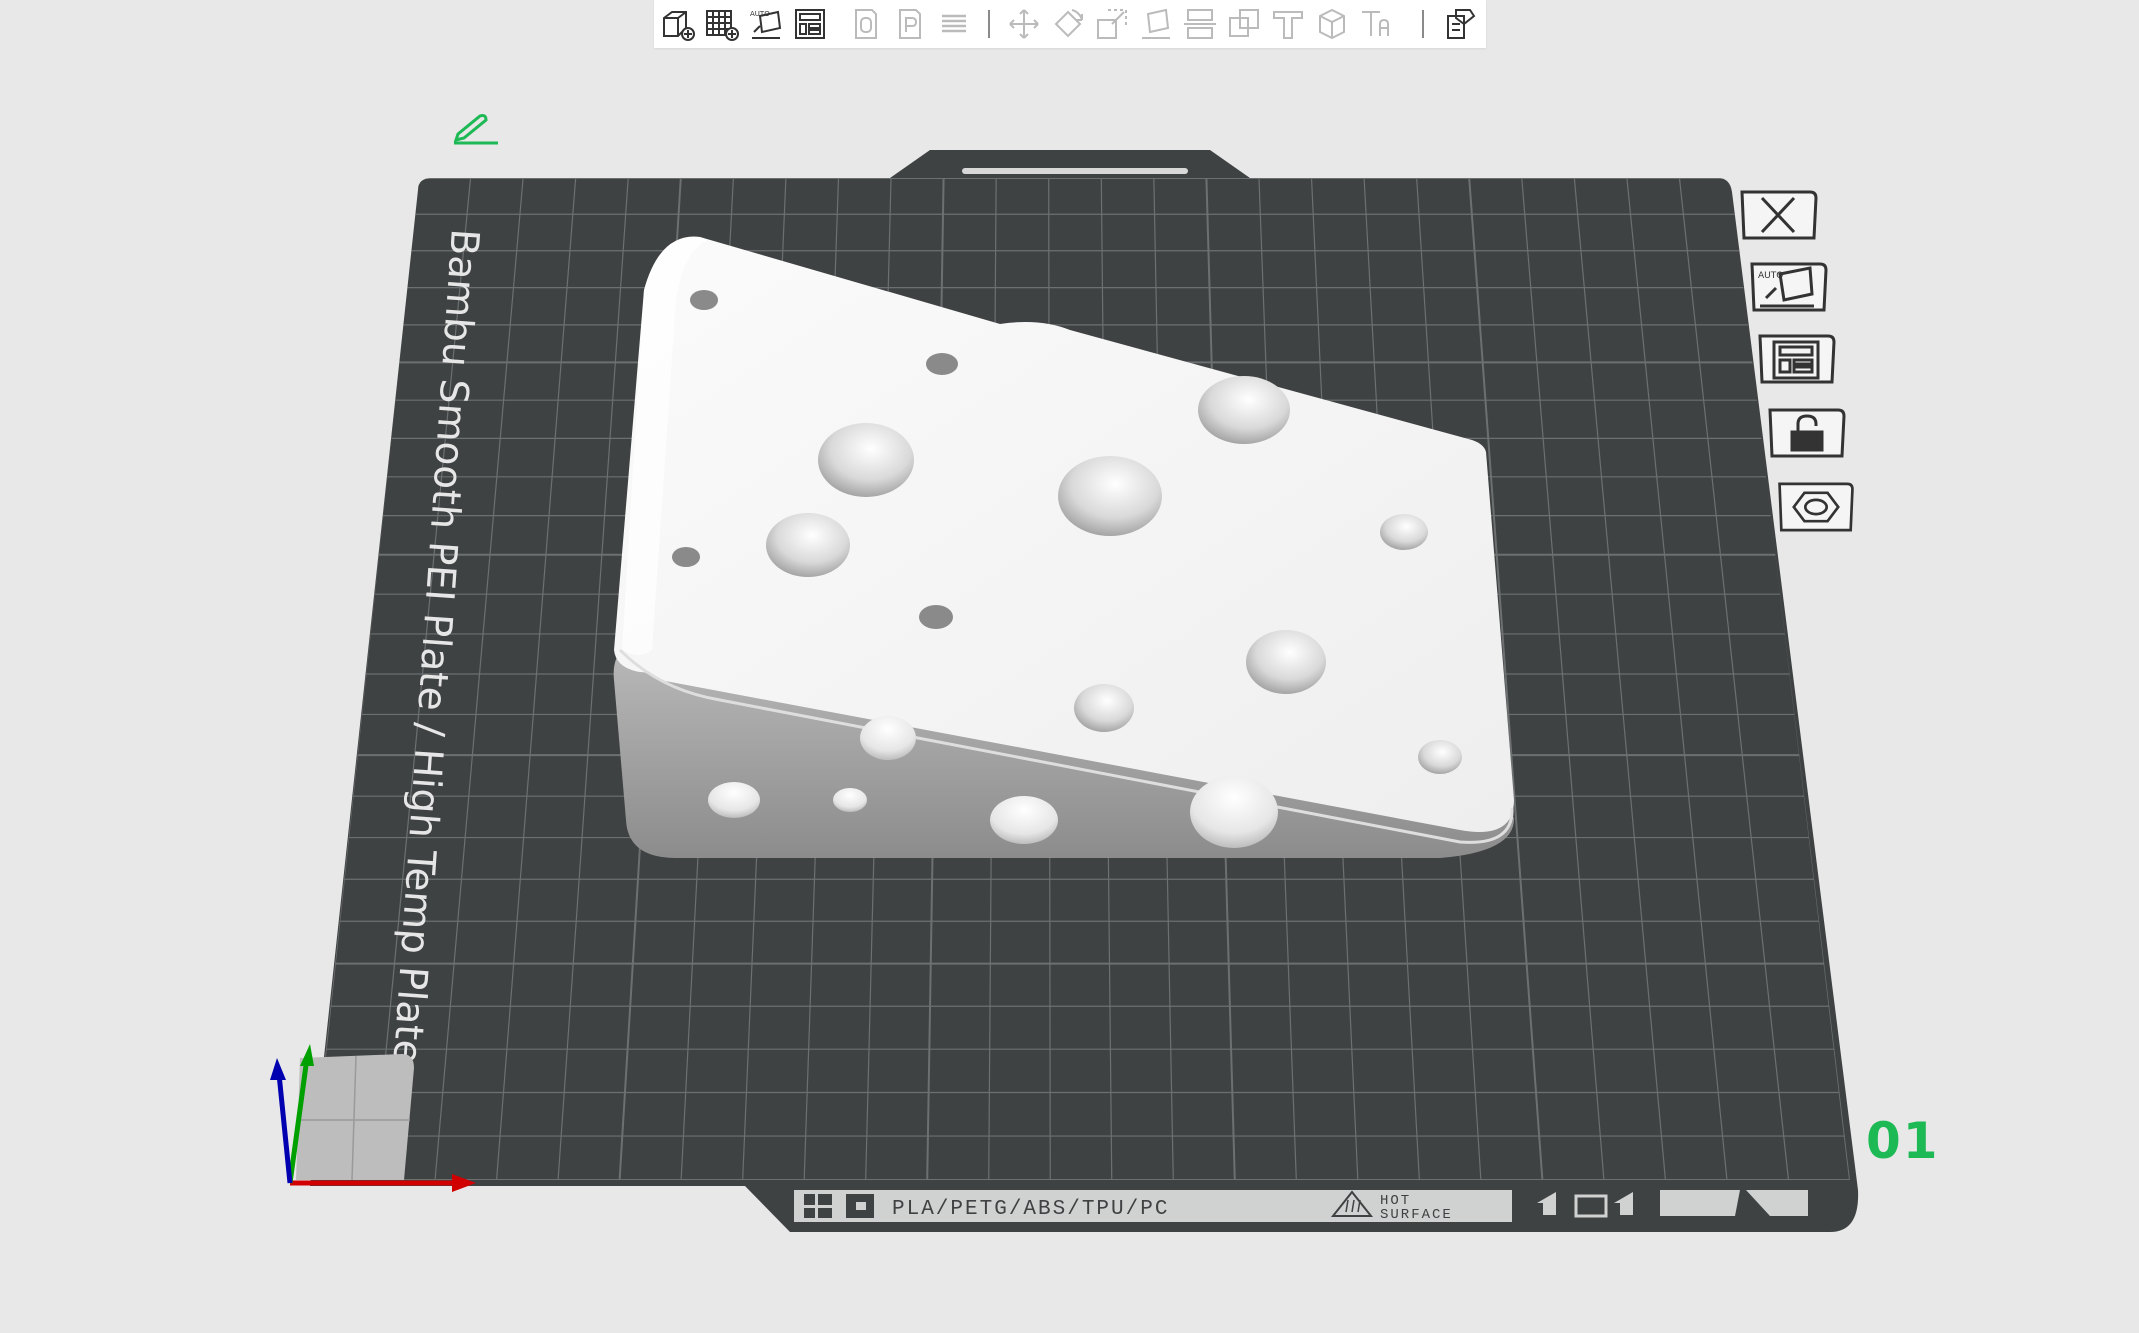 The width and height of the screenshot is (2139, 1333). Describe the element at coordinates (1030, 1209) in the screenshot. I see `plate-filaments: PLA/PETG/ABS/TPU/PC` at that location.